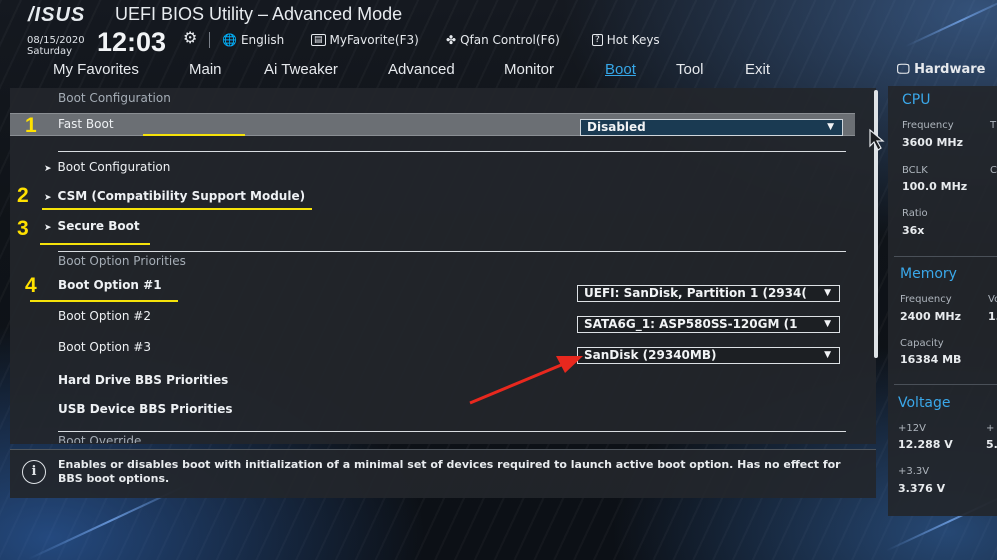 This screenshot has height=560, width=997. What do you see at coordinates (526, 380) in the screenshot?
I see `red-arrow-annotation` at bounding box center [526, 380].